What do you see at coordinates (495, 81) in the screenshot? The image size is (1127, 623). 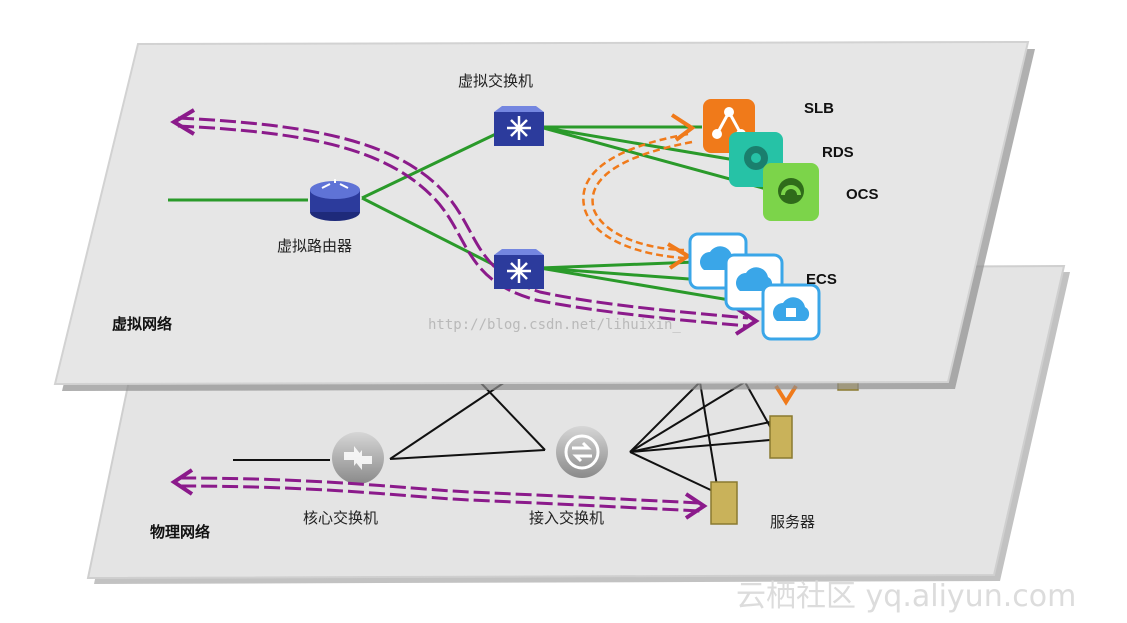 I see `virtual-switch-label: 虚拟交换机` at bounding box center [495, 81].